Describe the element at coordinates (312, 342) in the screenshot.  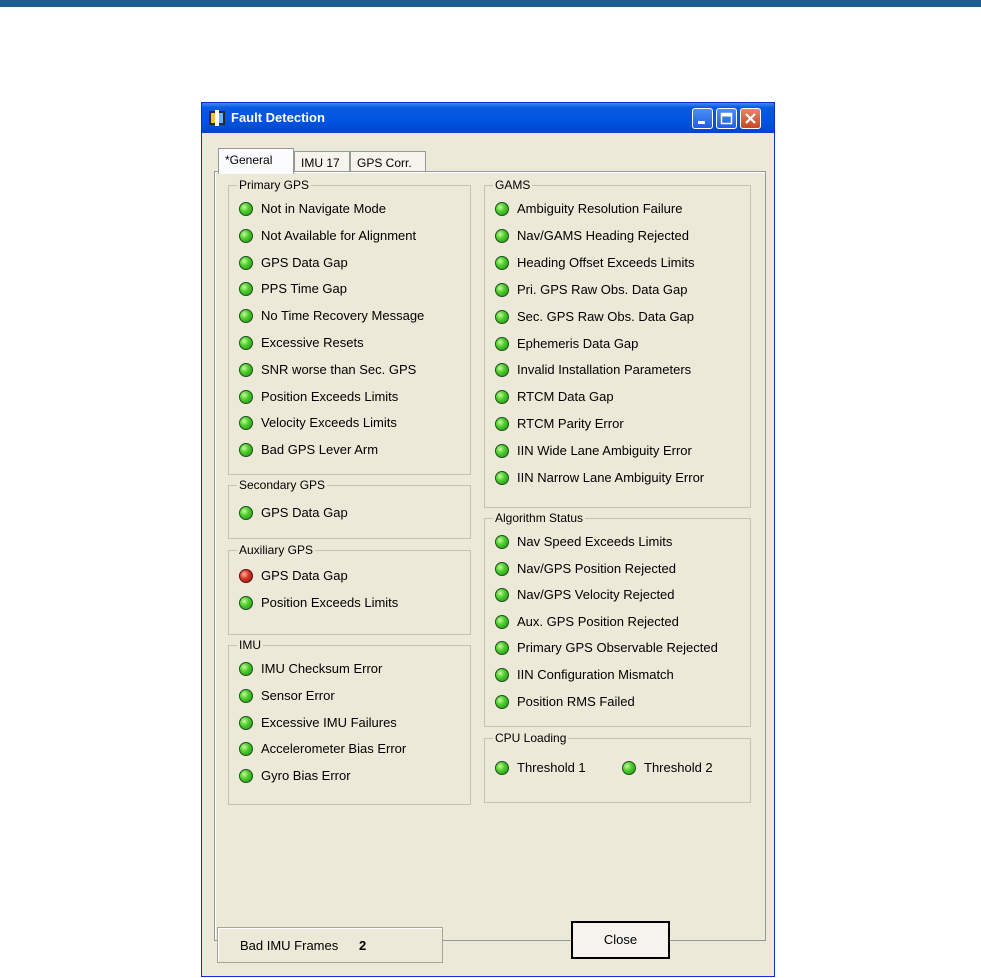
I see `indicator-label: Excessive Resets` at that location.